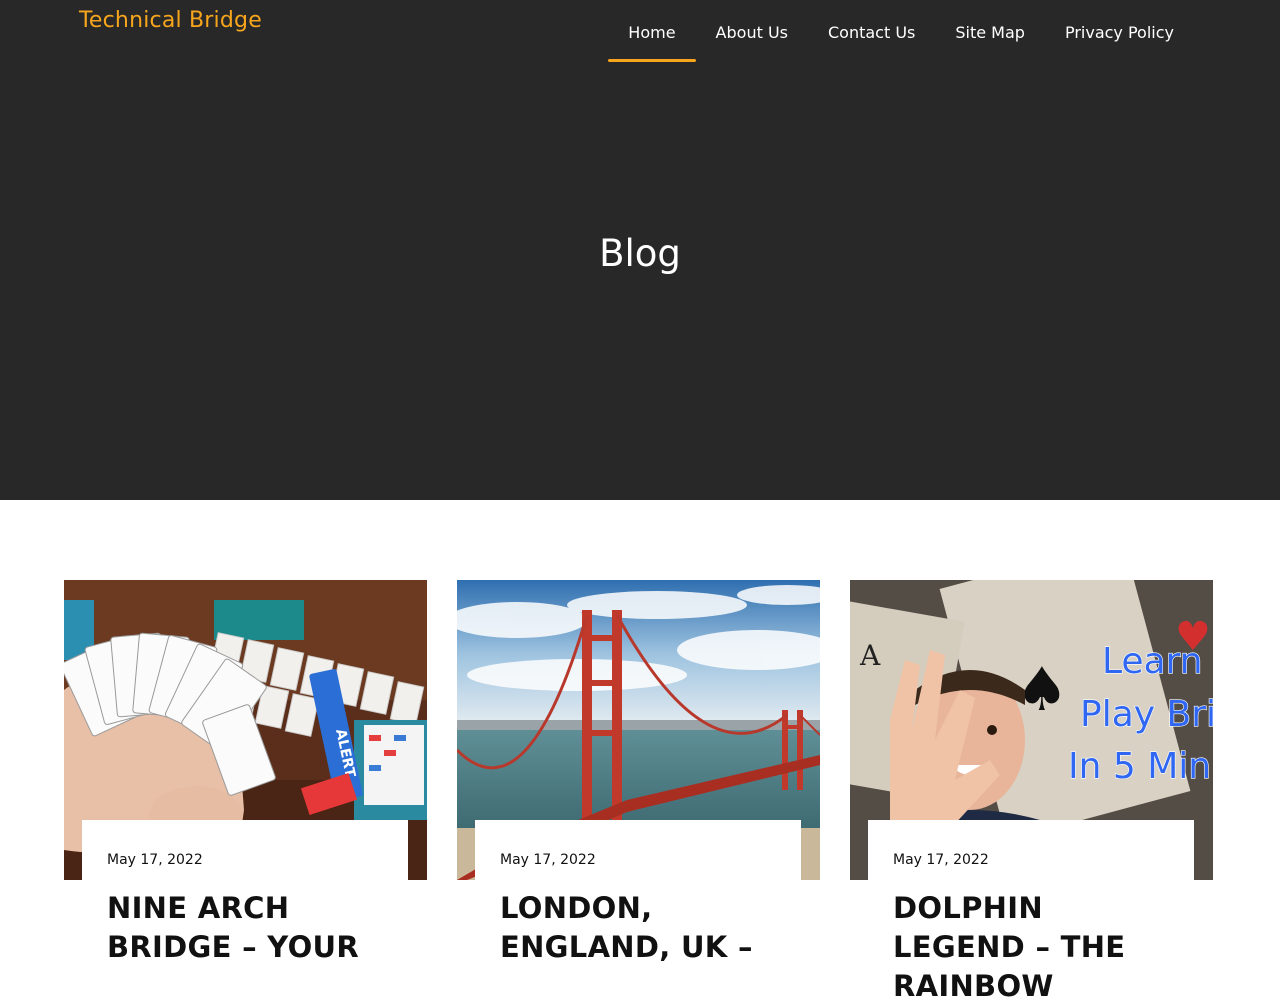 This screenshot has width=1280, height=1006. I want to click on site-title-link: Technical Bridge, so click(170, 20).